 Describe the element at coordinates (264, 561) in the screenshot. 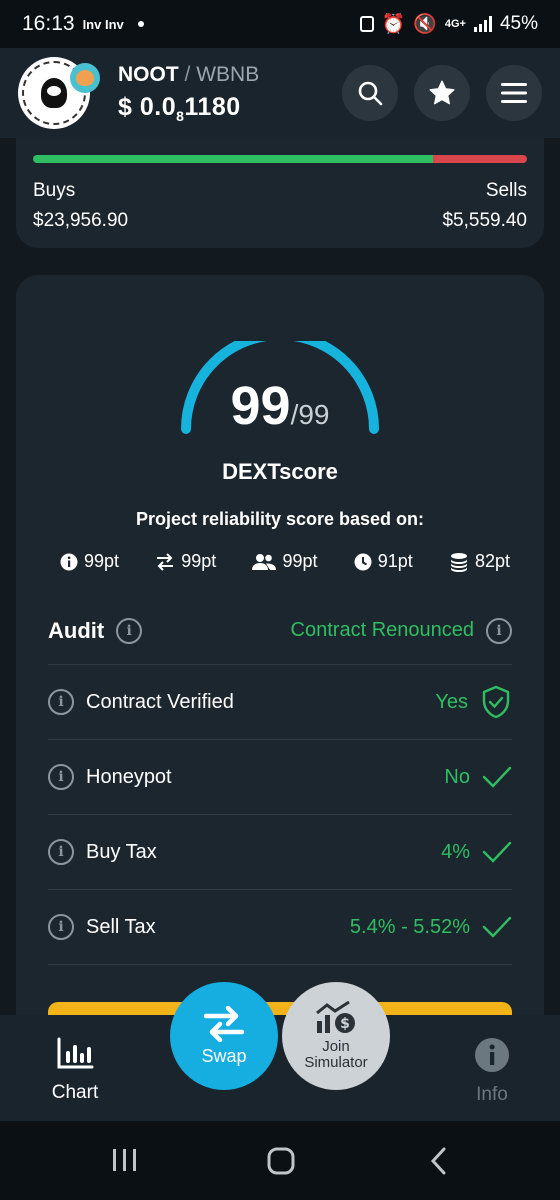

I see `users-icon` at that location.